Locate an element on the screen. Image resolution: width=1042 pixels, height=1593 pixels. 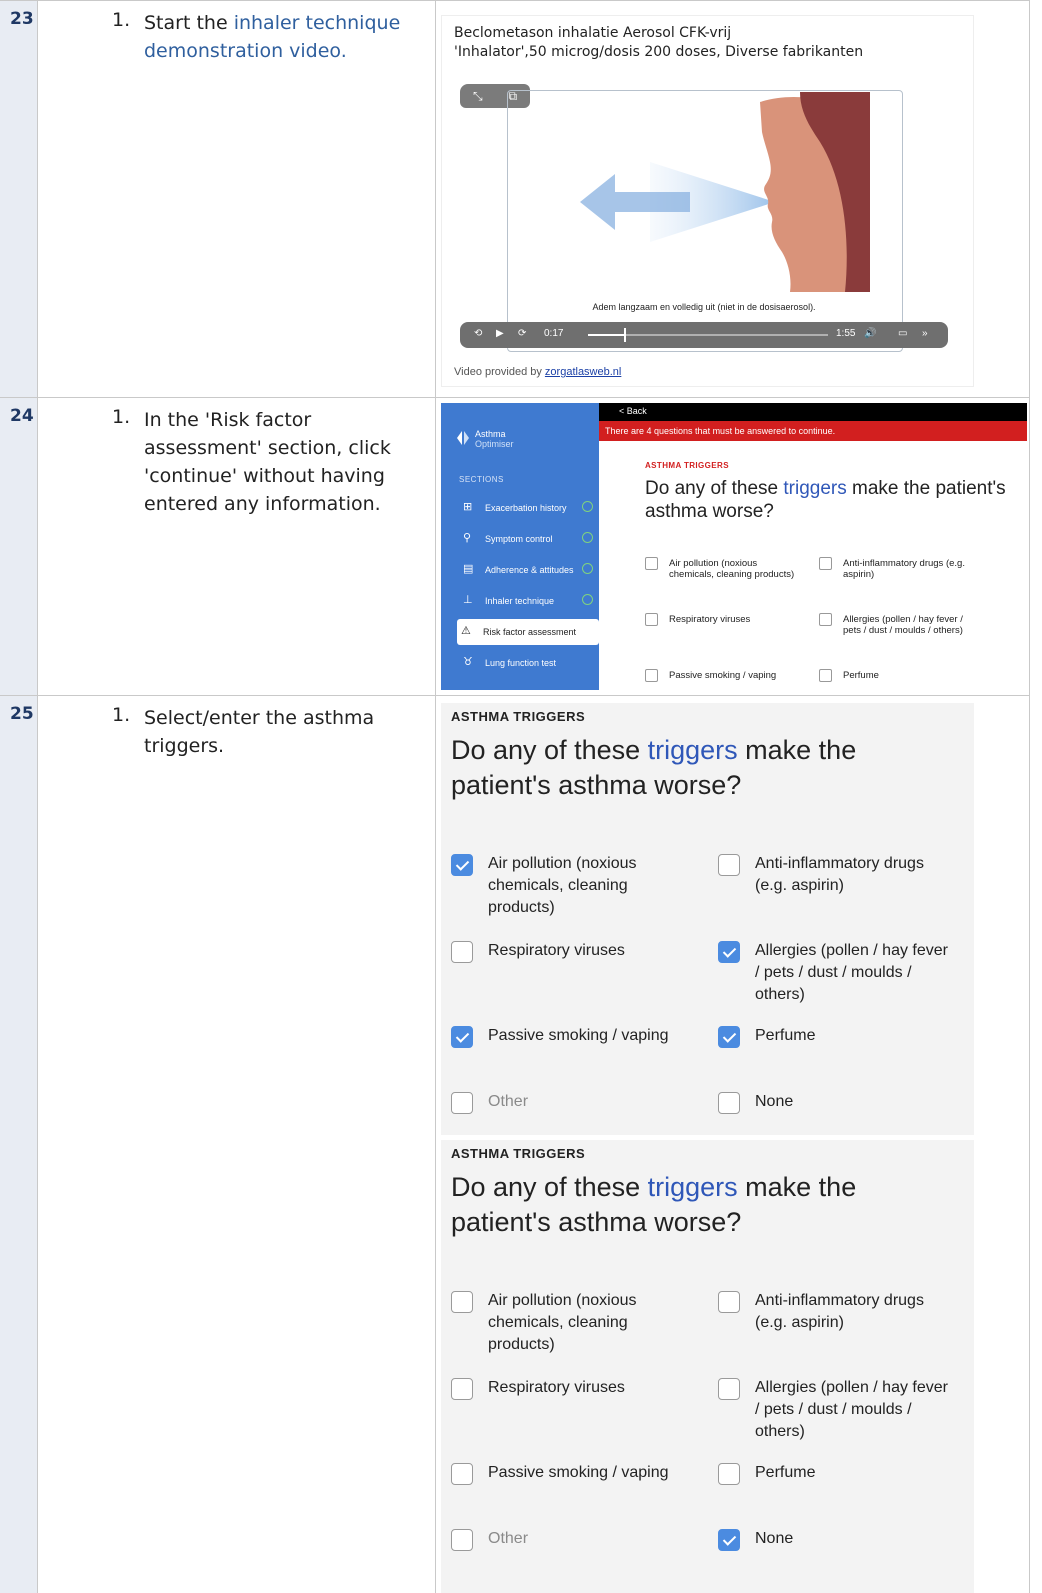
option-label: None is located at coordinates (774, 1538).